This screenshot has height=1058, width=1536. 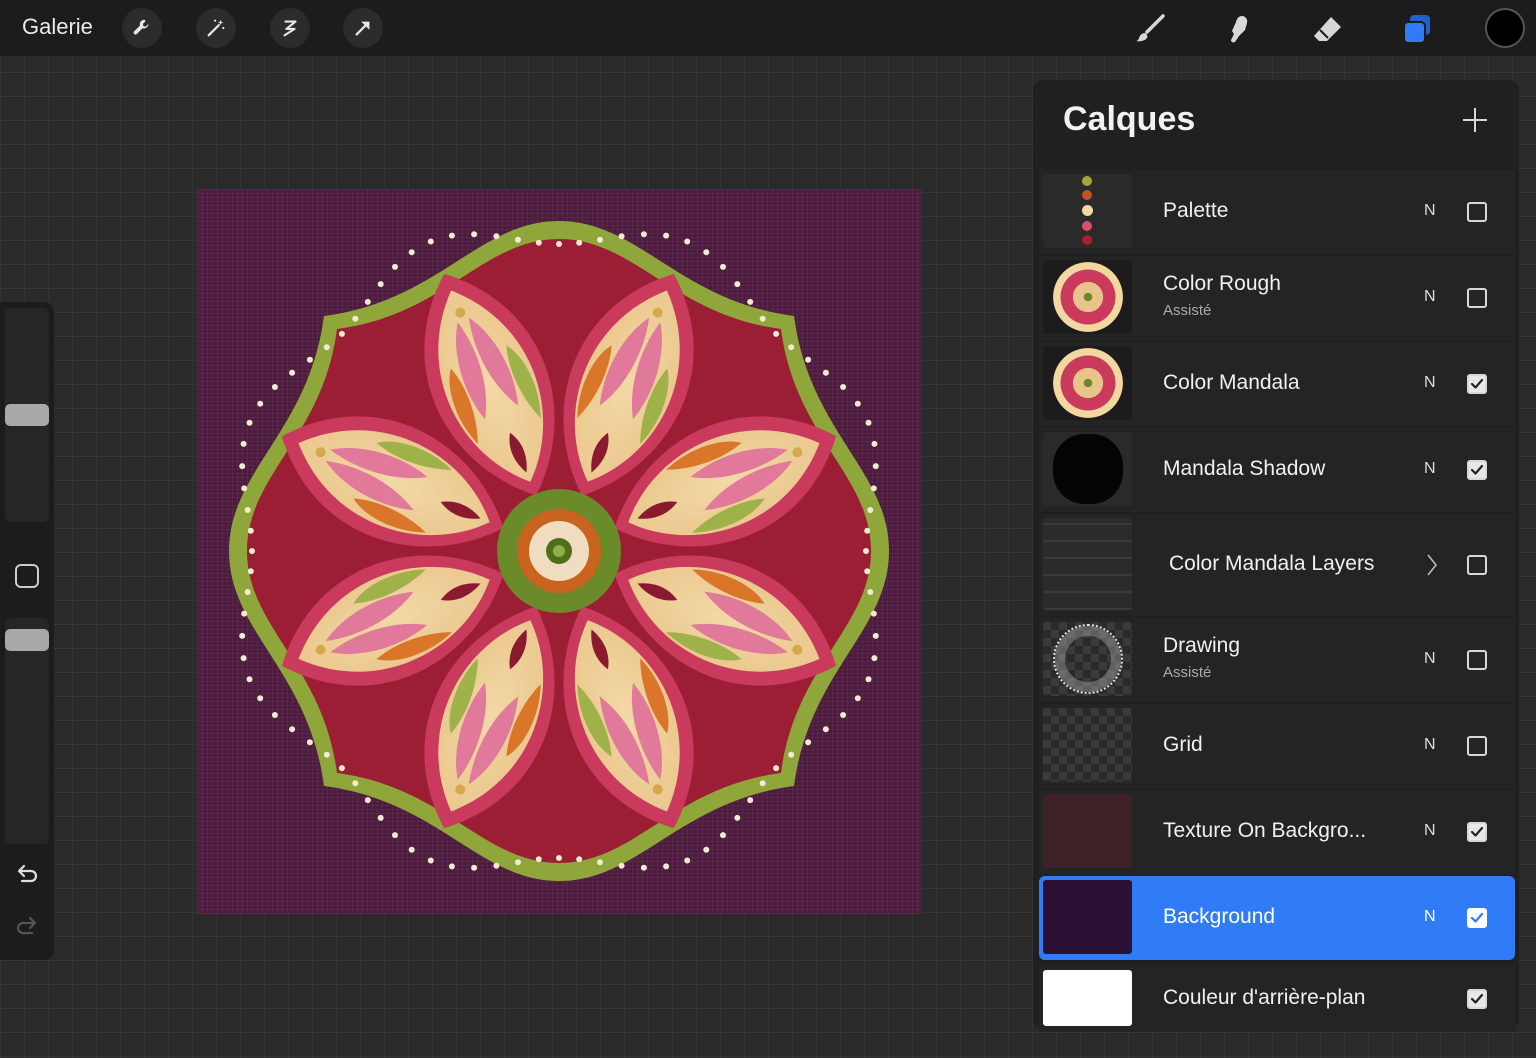 I want to click on layer-row: Color Mandala N, so click(x=1277, y=384).